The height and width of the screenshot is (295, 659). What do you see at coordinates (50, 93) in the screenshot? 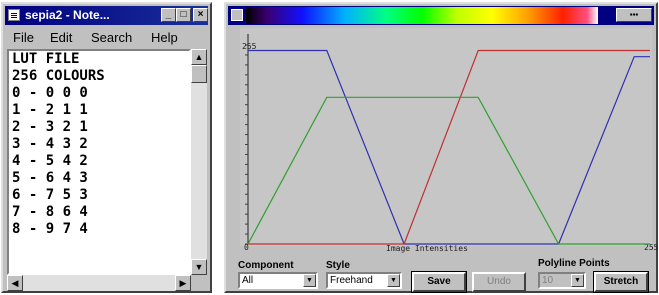
I see `text-line: 0 - 0 0 0` at bounding box center [50, 93].